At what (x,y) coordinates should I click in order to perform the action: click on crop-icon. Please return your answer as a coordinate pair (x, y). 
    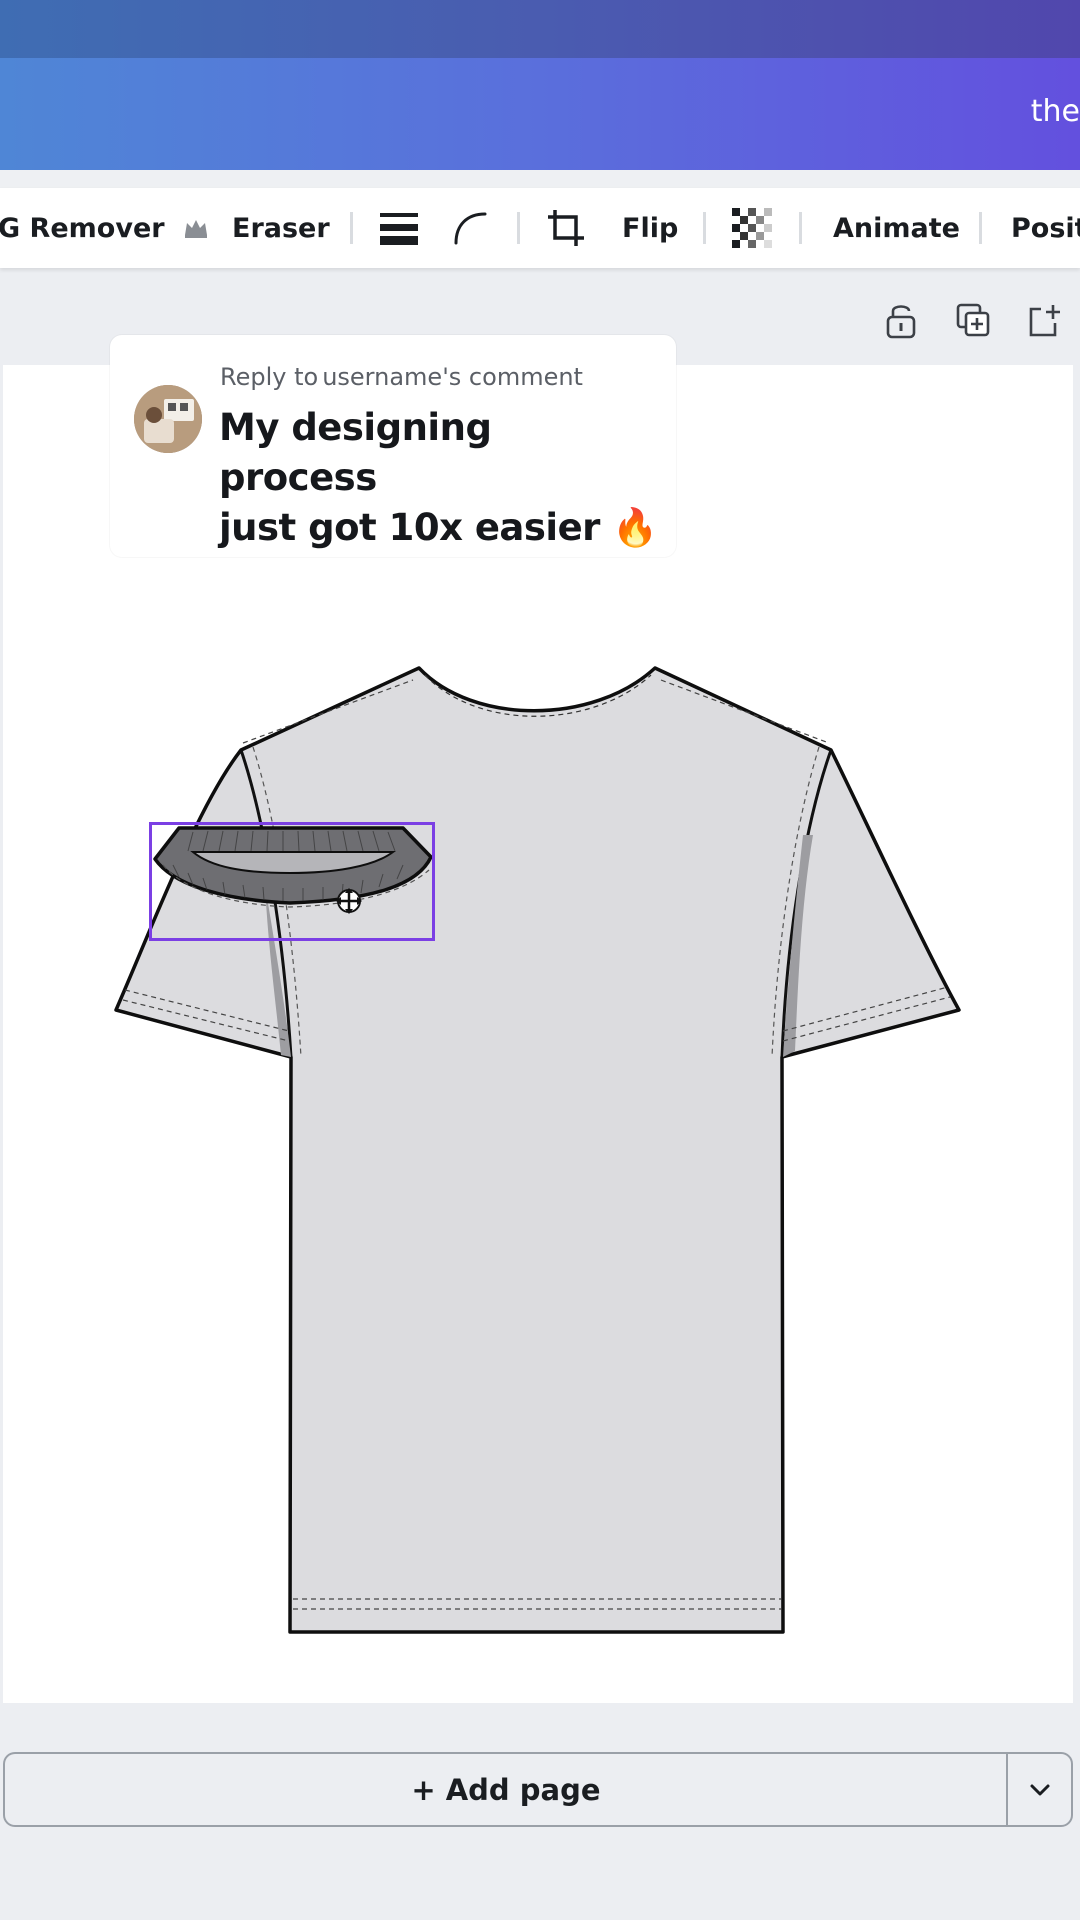
    Looking at the image, I should click on (566, 228).